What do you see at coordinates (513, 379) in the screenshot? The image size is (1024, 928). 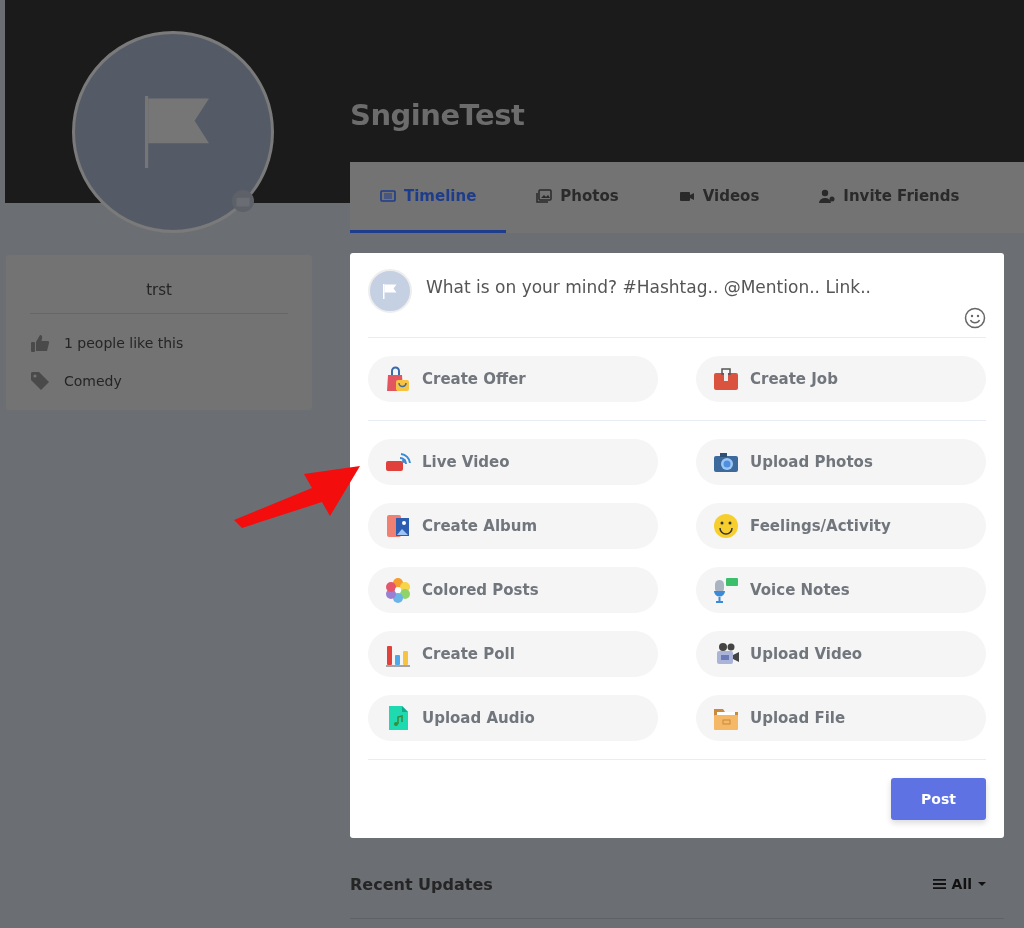 I see `action-button: Create Offer` at bounding box center [513, 379].